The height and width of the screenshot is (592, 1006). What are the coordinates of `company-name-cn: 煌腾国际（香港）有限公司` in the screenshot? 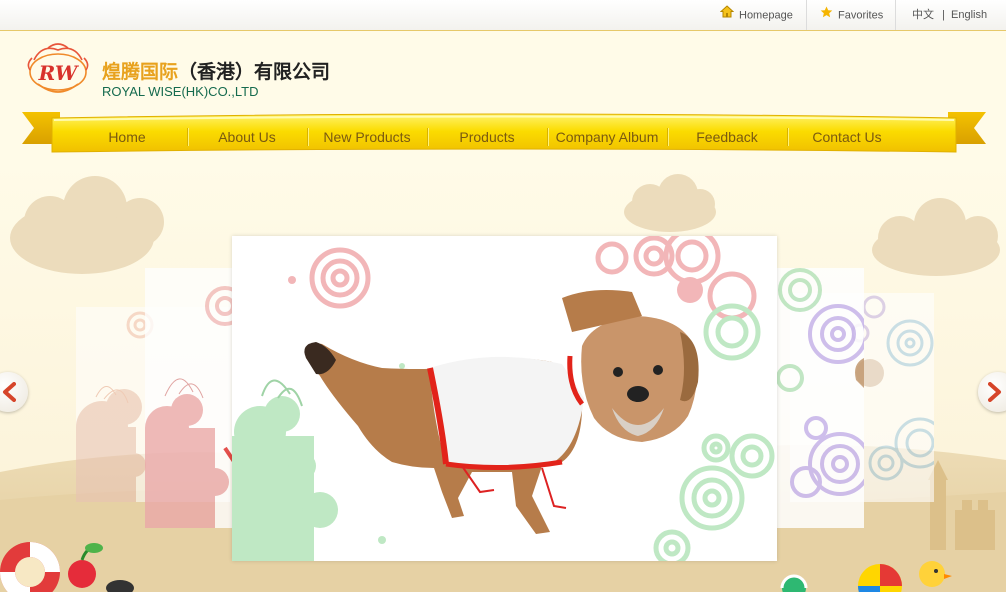 It's located at (216, 70).